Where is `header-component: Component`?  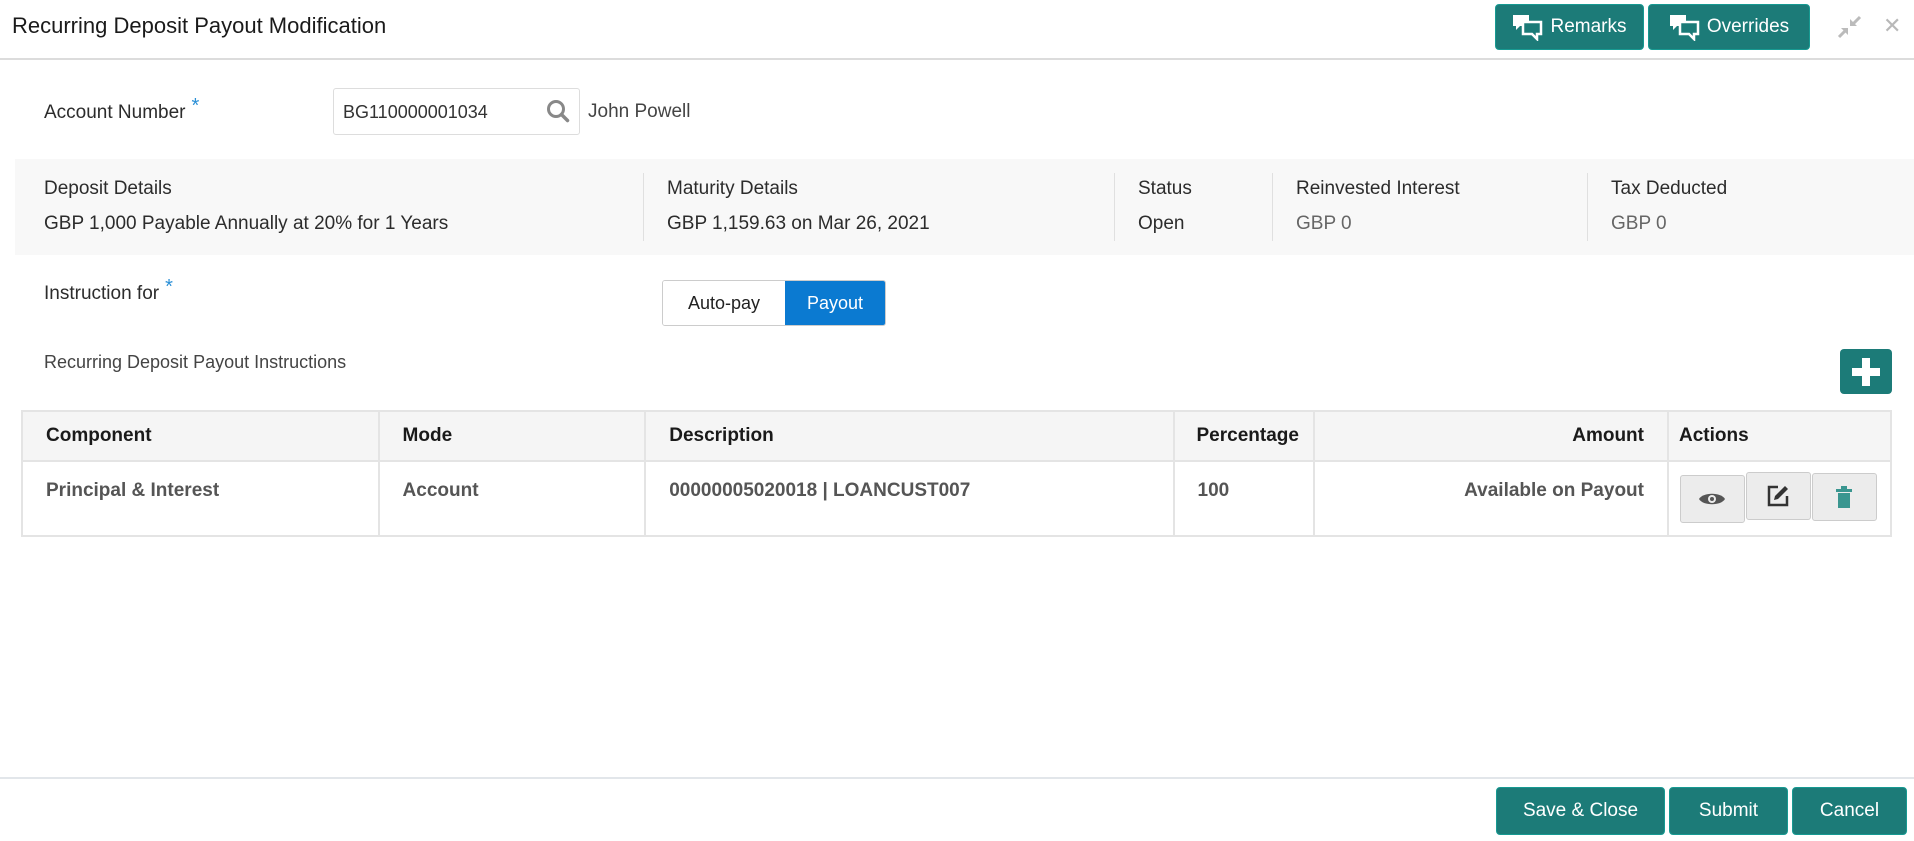 header-component: Component is located at coordinates (200, 436).